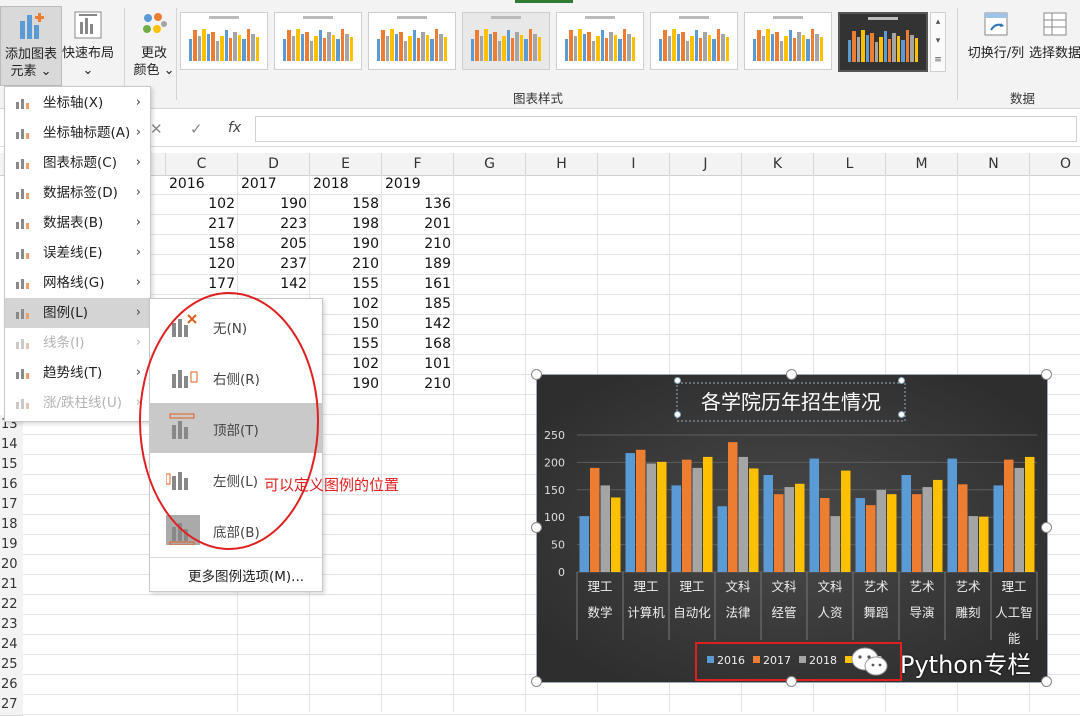 This screenshot has width=1080, height=716. Describe the element at coordinates (272, 224) in the screenshot. I see `table-cell: 223` at that location.